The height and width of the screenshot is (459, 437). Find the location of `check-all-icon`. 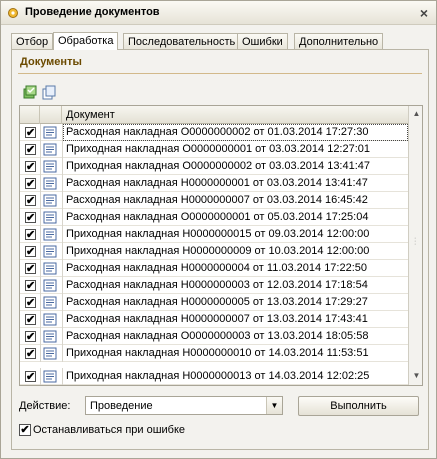

check-all-icon is located at coordinates (29, 92).